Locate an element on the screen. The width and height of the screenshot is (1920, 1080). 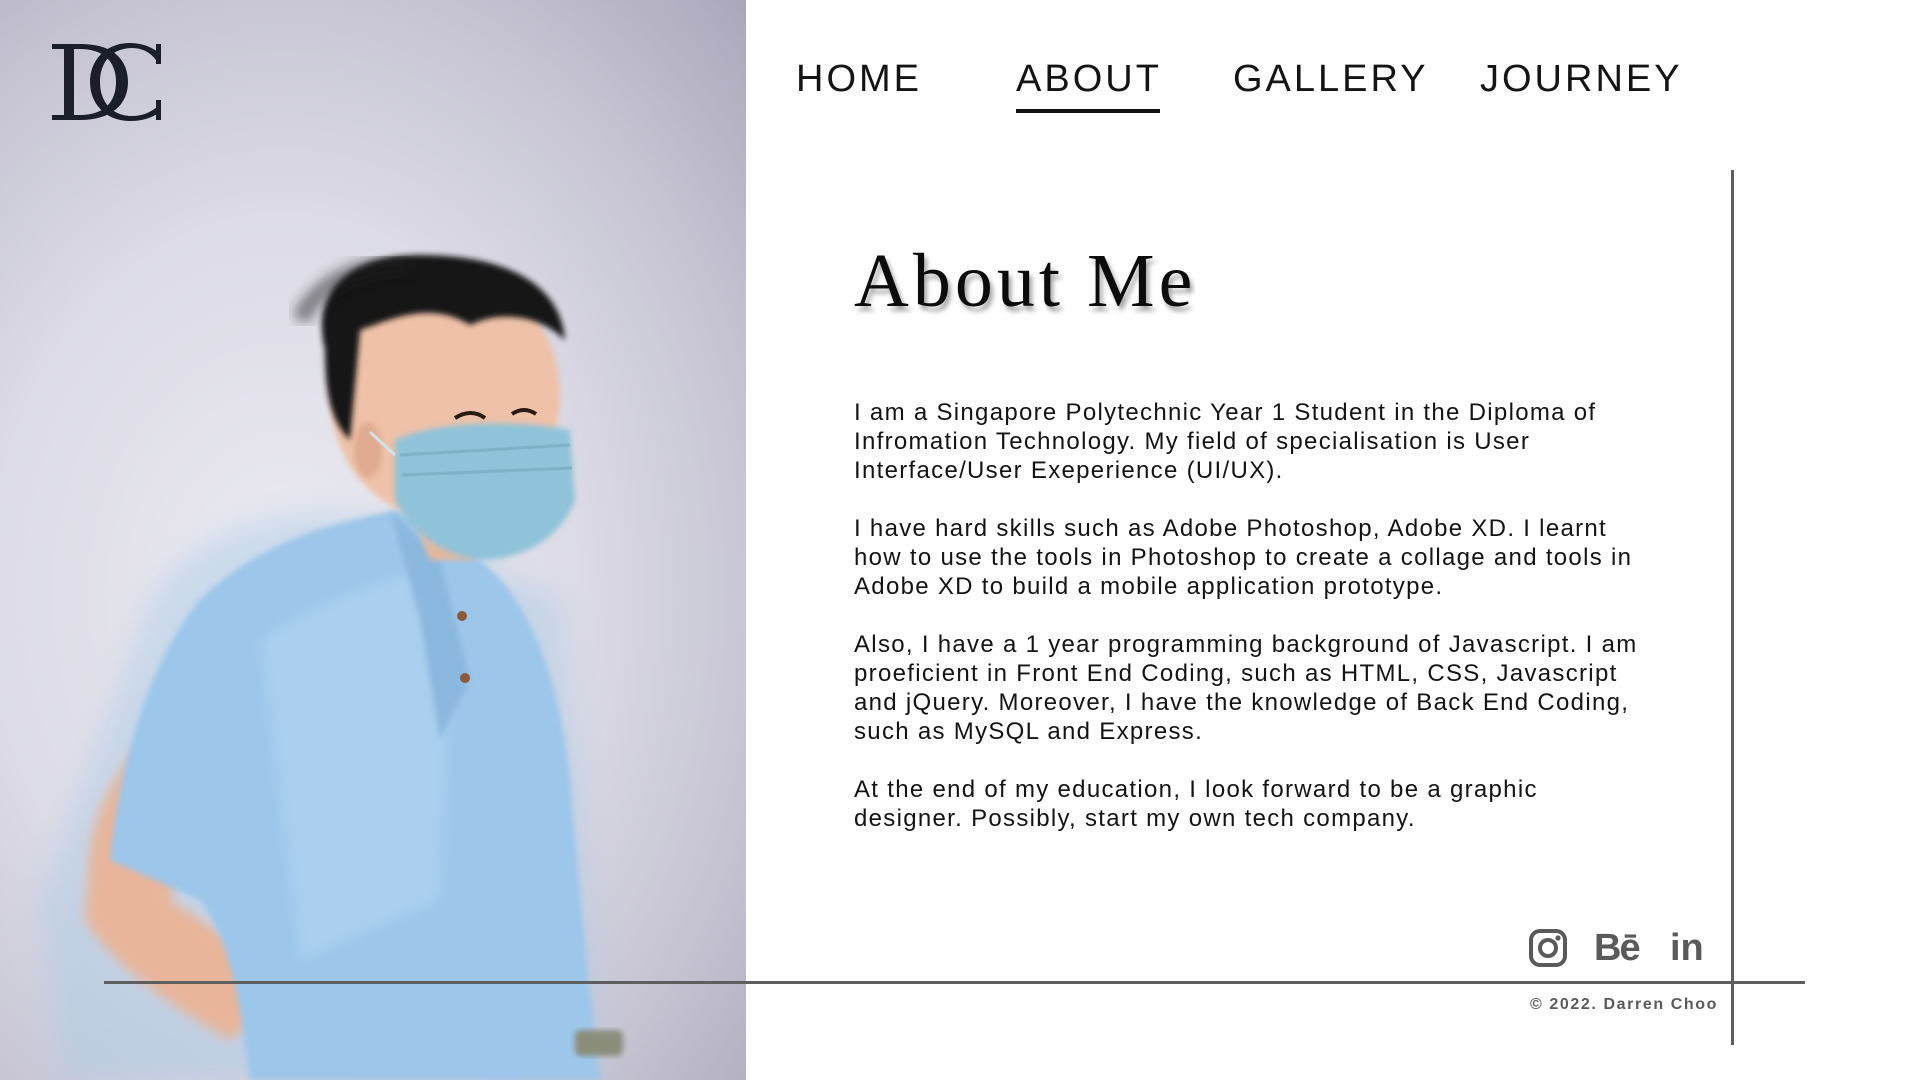
behance-link: Bē is located at coordinates (1617, 948).